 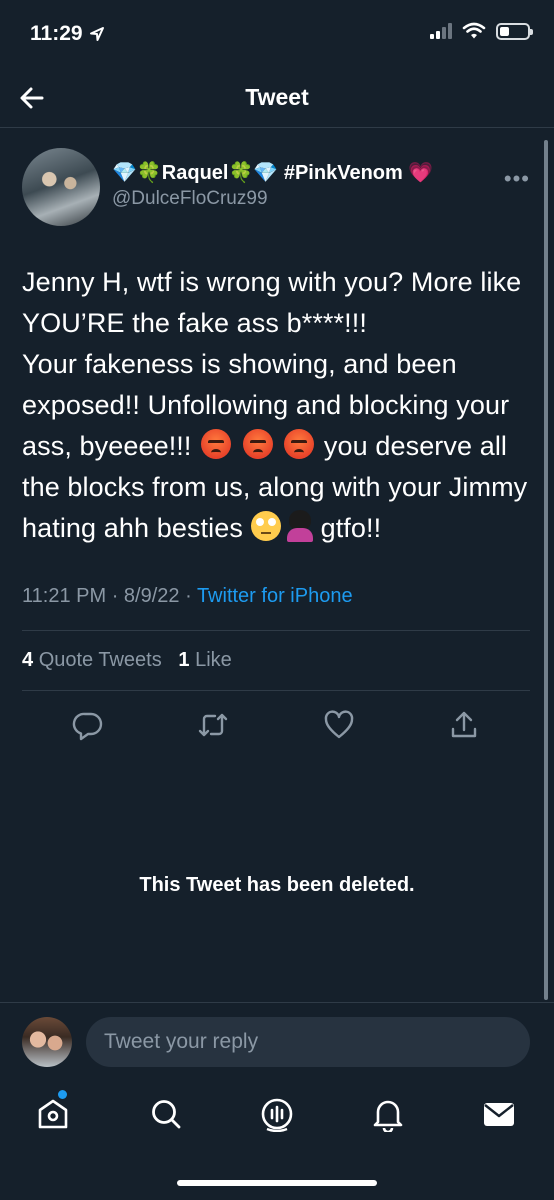 I want to click on quote-count: 4, so click(x=28, y=660).